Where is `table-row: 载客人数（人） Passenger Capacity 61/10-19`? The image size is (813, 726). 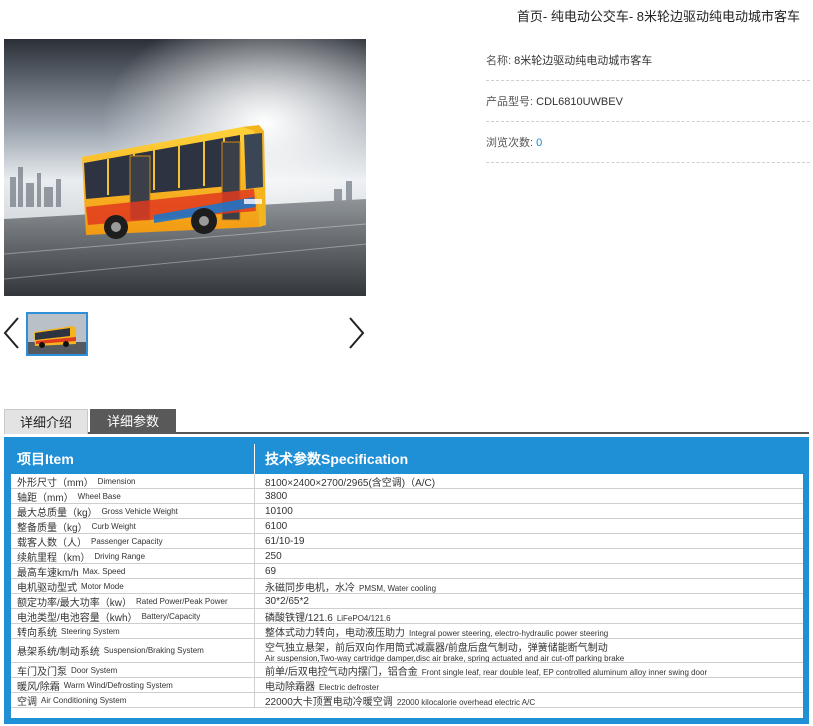
table-row: 载客人数（人） Passenger Capacity 61/10-19 is located at coordinates (407, 541).